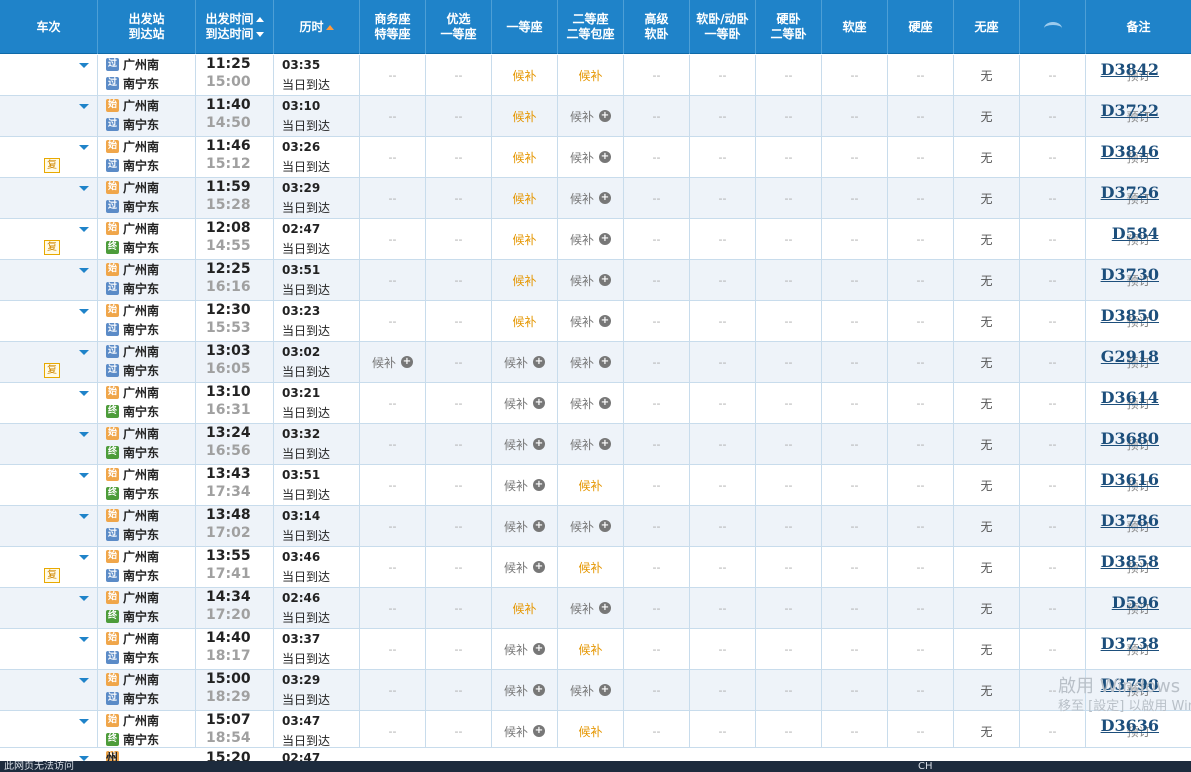 The width and height of the screenshot is (1191, 772). What do you see at coordinates (1130, 69) in the screenshot?
I see `train-number-link: D3842` at bounding box center [1130, 69].